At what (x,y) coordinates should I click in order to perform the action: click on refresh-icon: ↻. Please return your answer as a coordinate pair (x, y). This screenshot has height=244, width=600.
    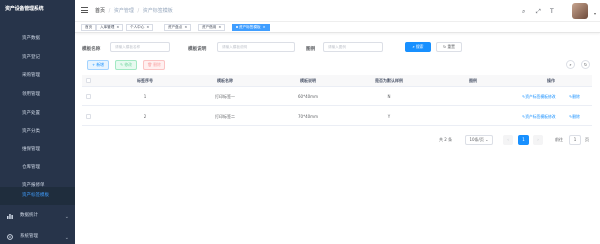
    Looking at the image, I should click on (585, 64).